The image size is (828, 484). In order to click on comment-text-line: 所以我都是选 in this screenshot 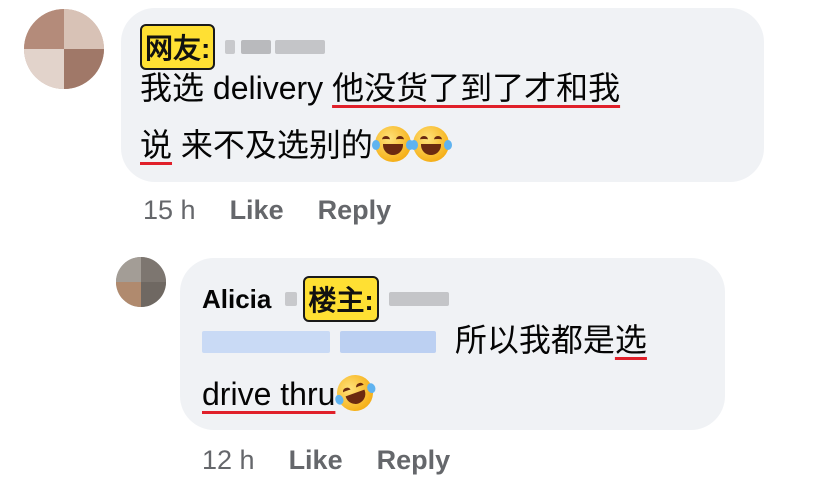, I will do `click(424, 340)`.